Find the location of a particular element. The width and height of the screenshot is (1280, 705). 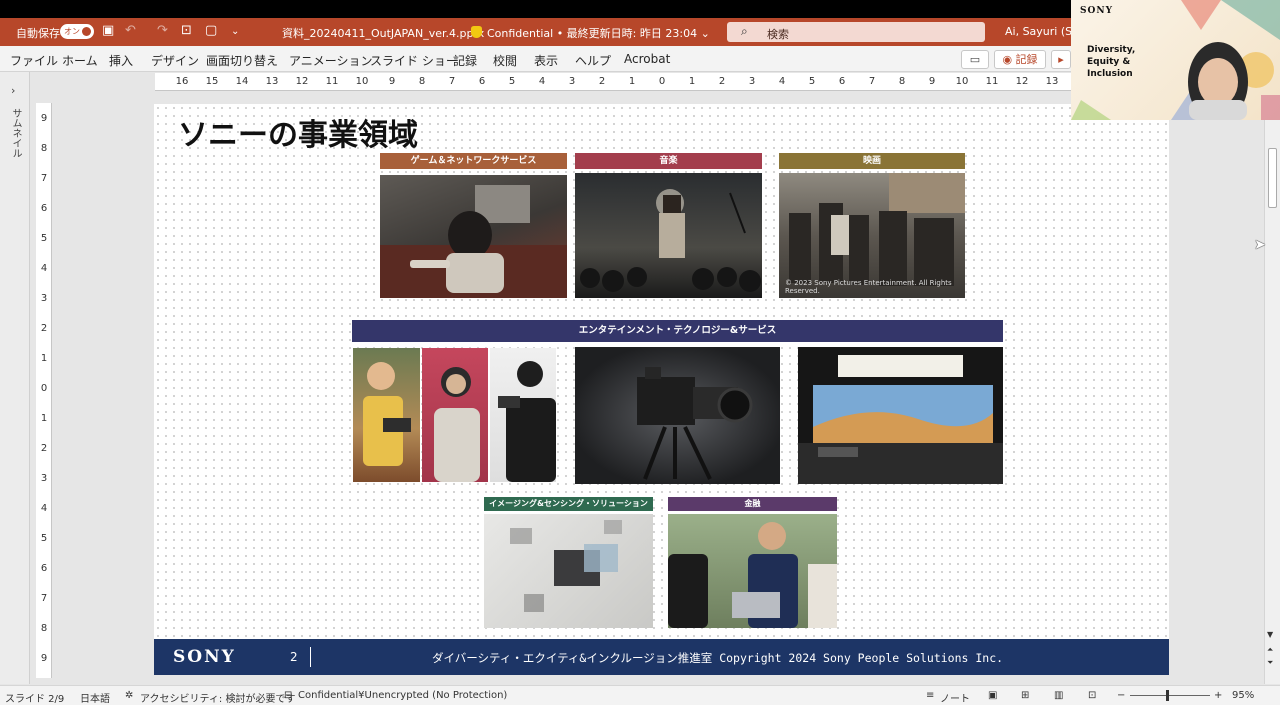

presenter-icon: ⊡ is located at coordinates (186, 30).